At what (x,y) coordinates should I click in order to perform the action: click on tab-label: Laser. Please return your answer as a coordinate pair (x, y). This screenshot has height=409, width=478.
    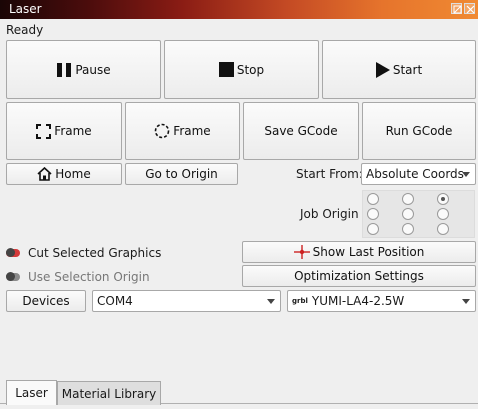
    Looking at the image, I should click on (31, 393).